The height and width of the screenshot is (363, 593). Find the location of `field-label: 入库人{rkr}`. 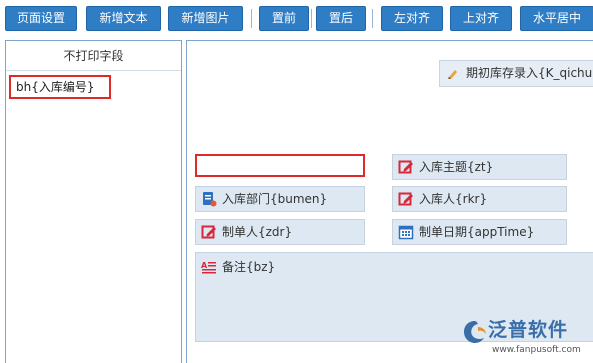

field-label: 入库人{rkr} is located at coordinates (453, 199).